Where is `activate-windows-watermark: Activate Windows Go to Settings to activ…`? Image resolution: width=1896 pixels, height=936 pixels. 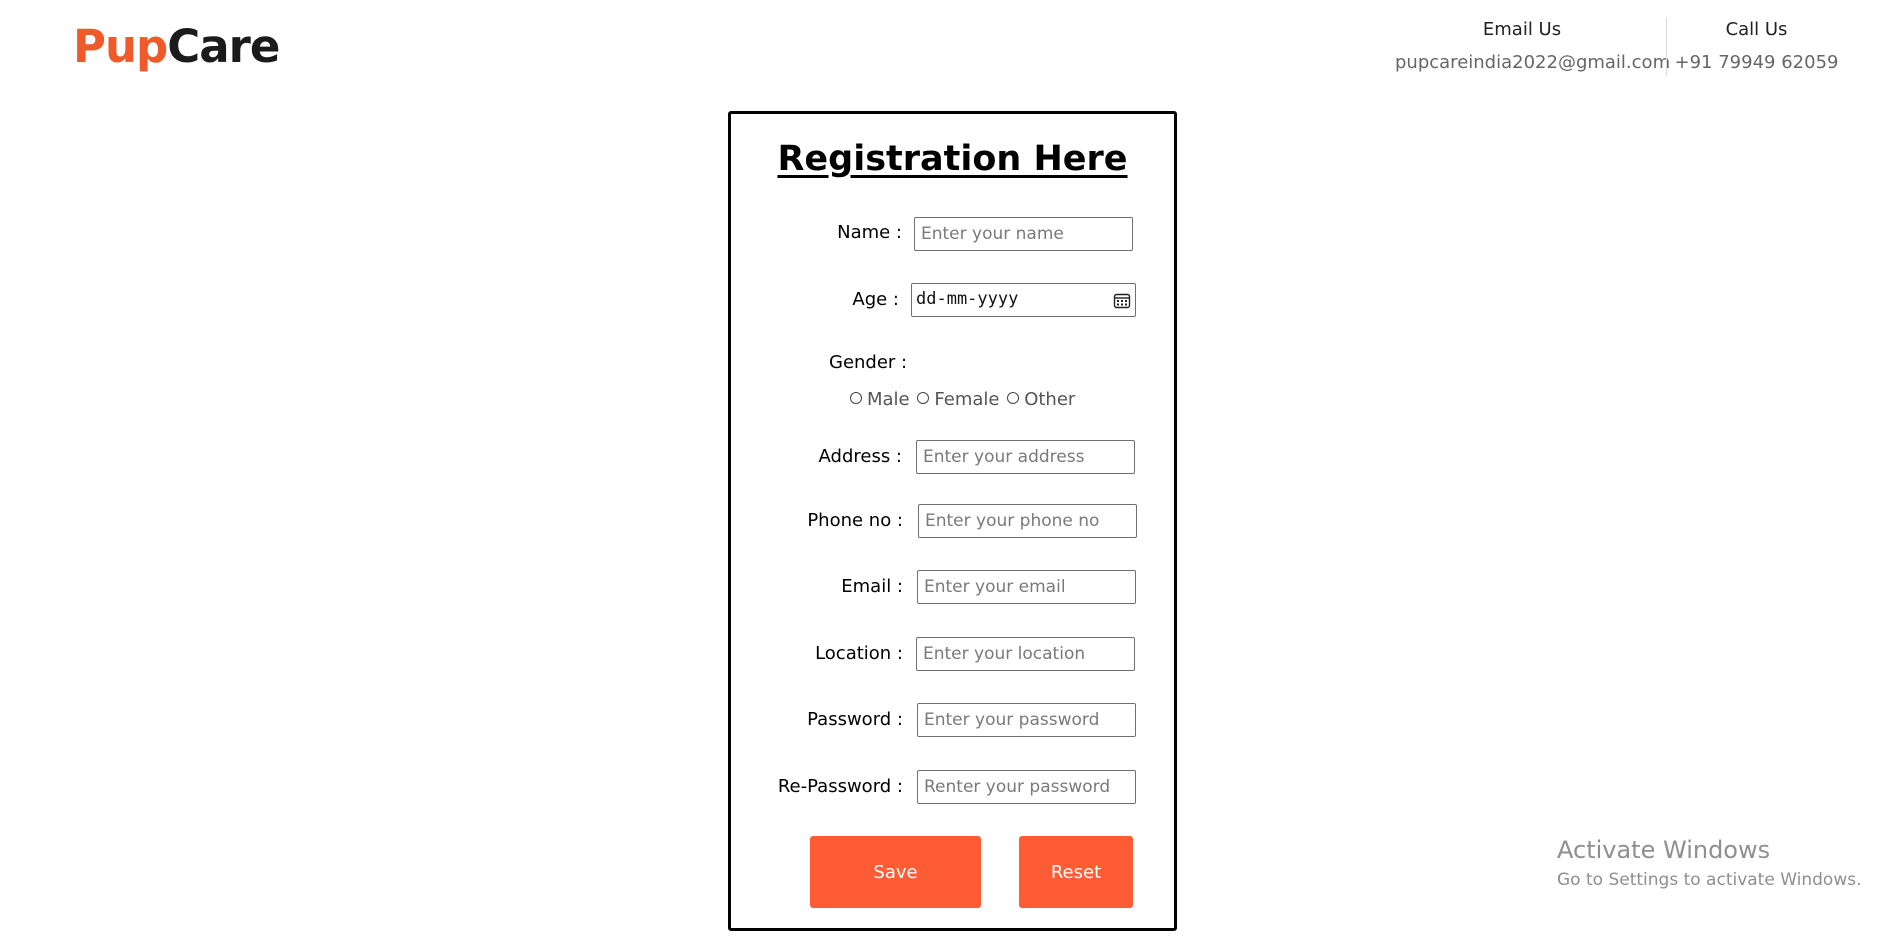 activate-windows-watermark: Activate Windows Go to Settings to activ… is located at coordinates (1709, 863).